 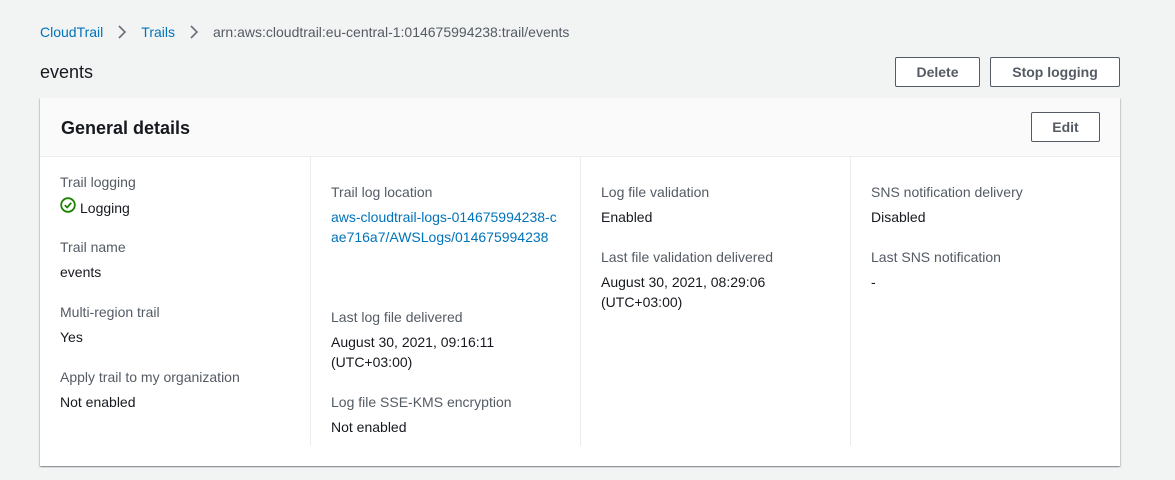 I want to click on sns-field: SNS notification delivery Disabled, so click(x=947, y=204).